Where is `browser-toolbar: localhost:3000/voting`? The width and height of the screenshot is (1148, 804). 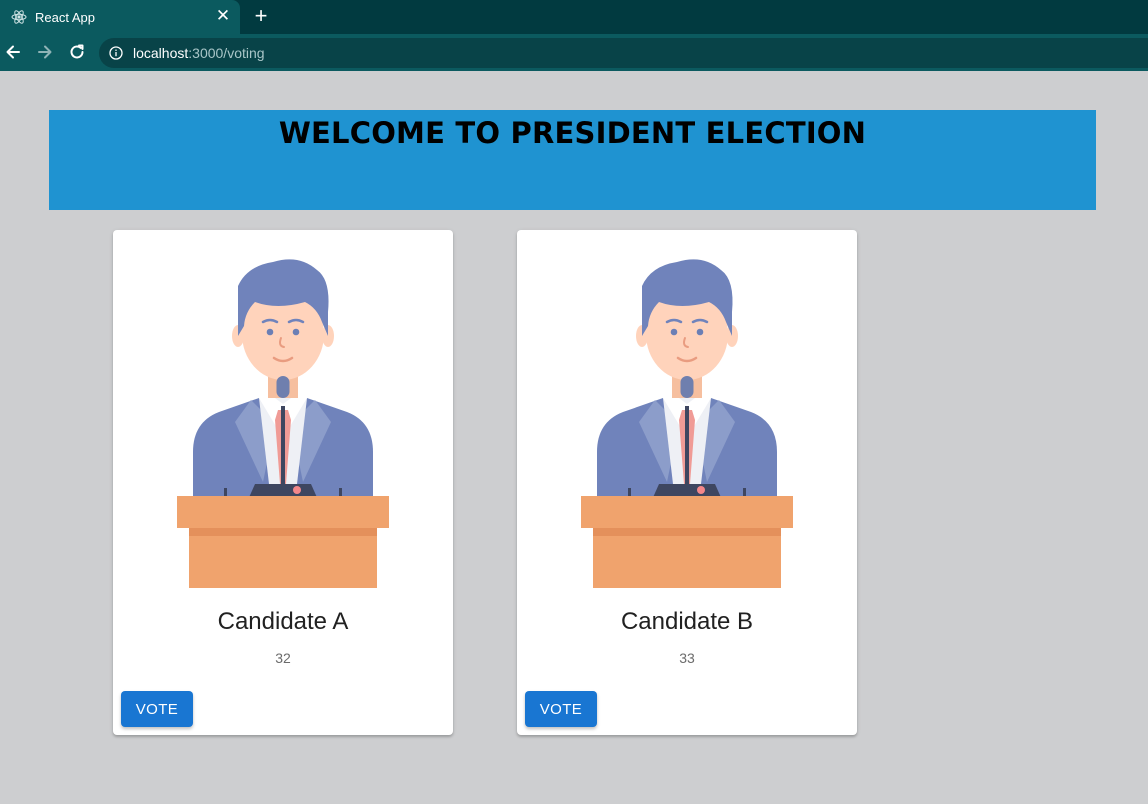
browser-toolbar: localhost:3000/voting is located at coordinates (574, 52).